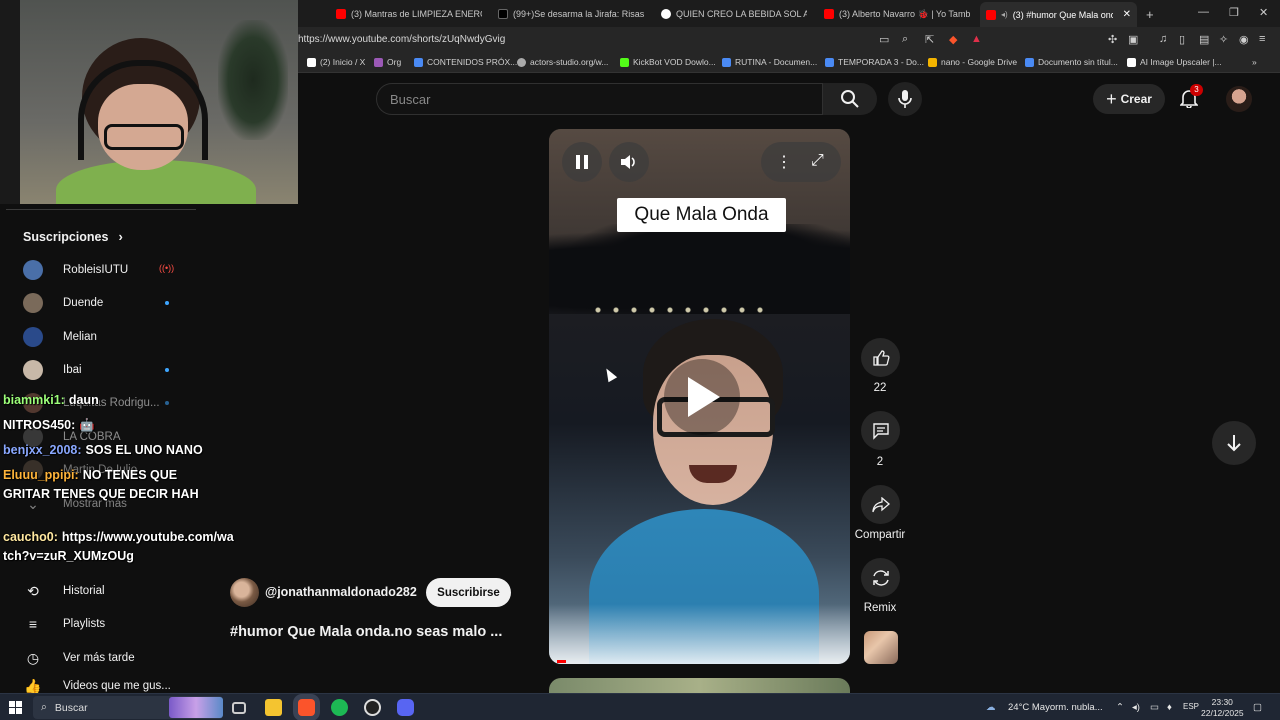 The width and height of the screenshot is (1280, 720). I want to click on share-icon: ⇱, so click(929, 39).